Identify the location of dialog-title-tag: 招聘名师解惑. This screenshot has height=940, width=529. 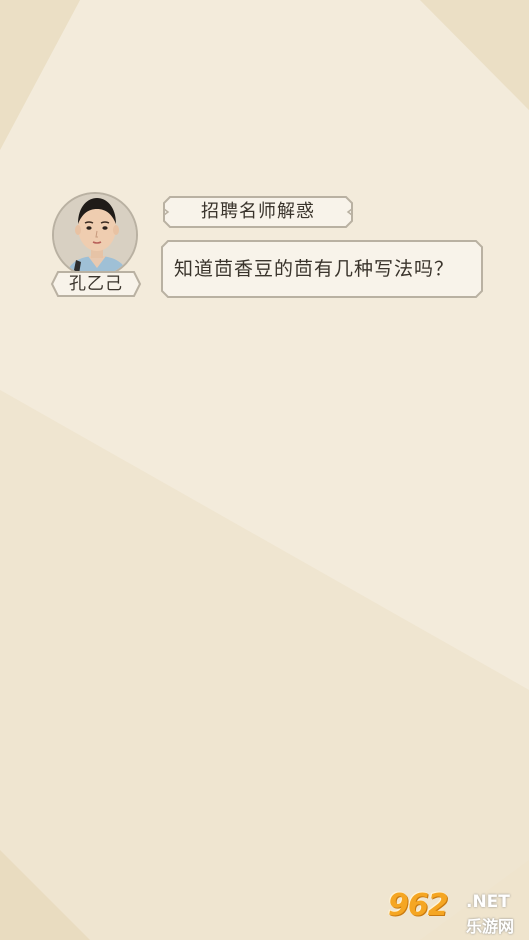
(258, 212).